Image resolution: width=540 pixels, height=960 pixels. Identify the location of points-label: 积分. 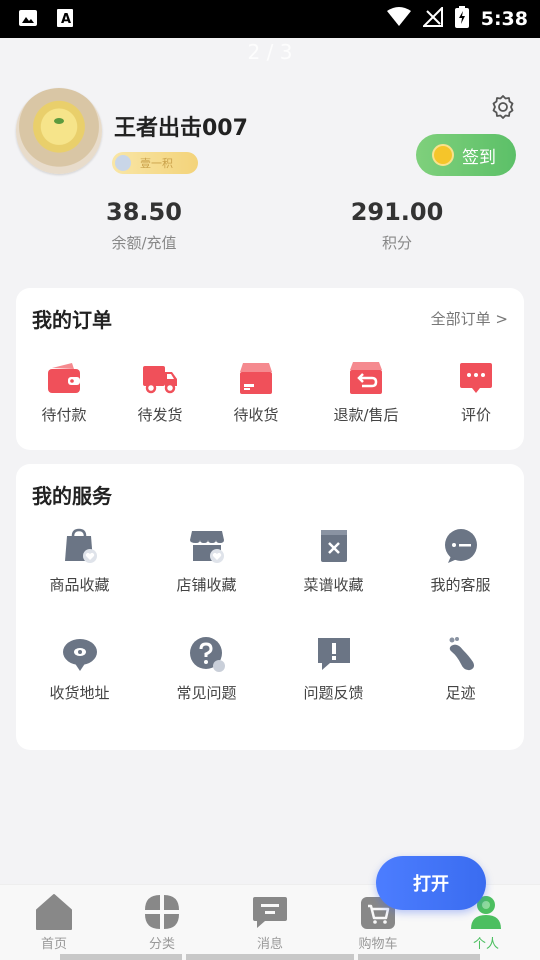
(396, 243).